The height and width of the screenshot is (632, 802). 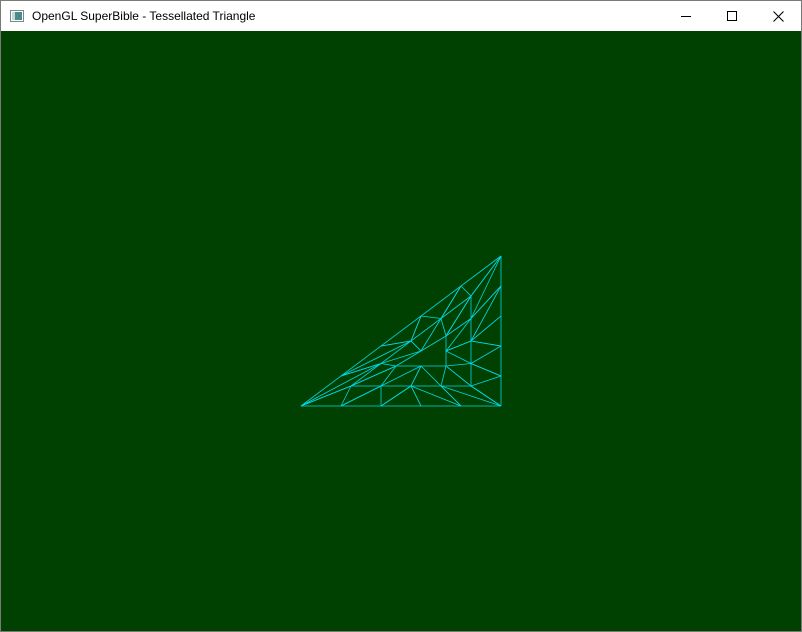 I want to click on close-button, so click(x=778, y=16).